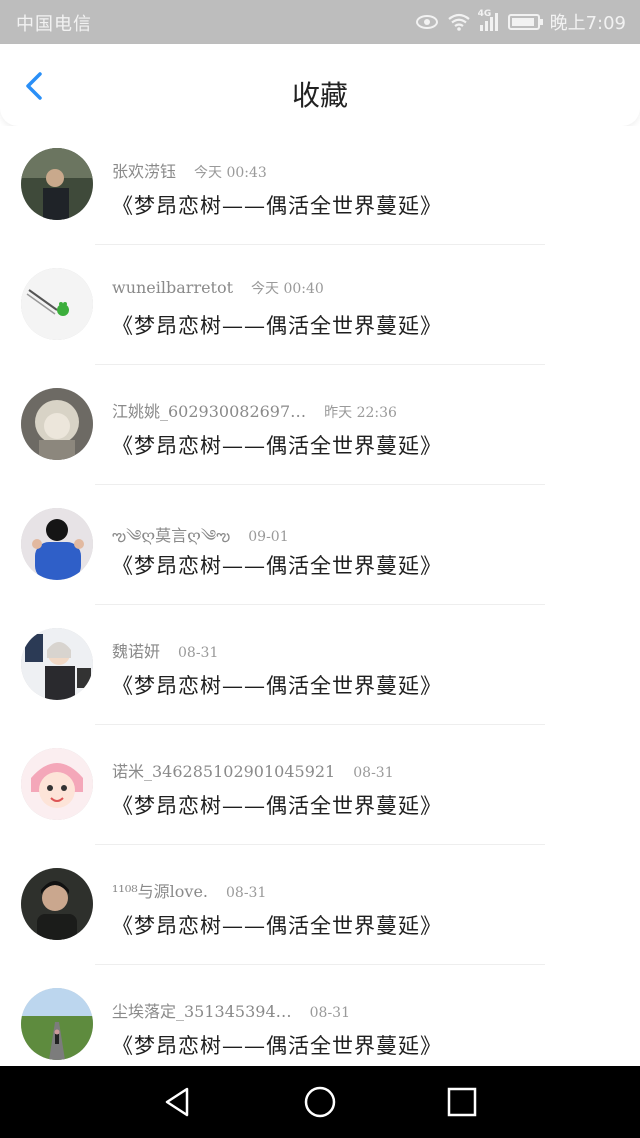 This screenshot has width=640, height=1138. Describe the element at coordinates (525, 22) in the screenshot. I see `battery-icon` at that location.